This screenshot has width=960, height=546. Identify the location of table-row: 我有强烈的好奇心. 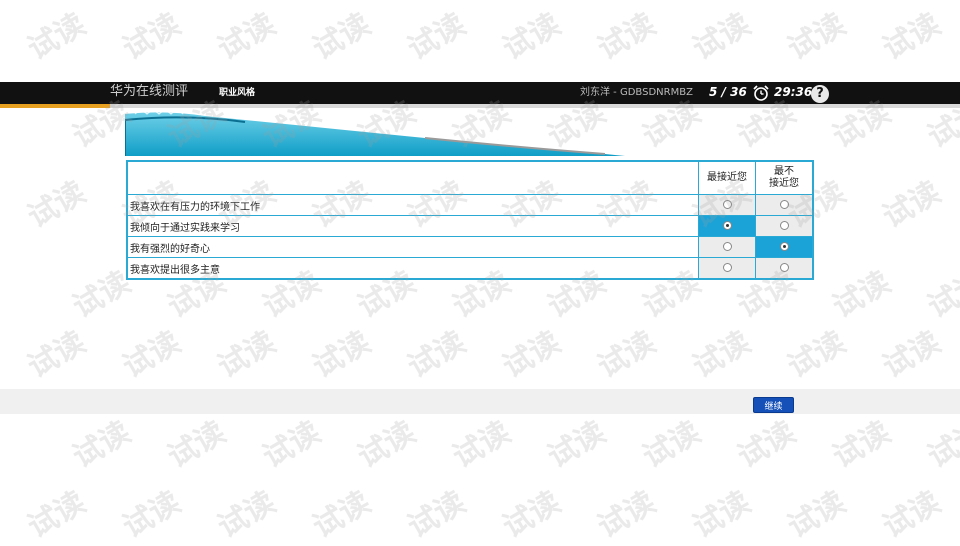
(470, 247).